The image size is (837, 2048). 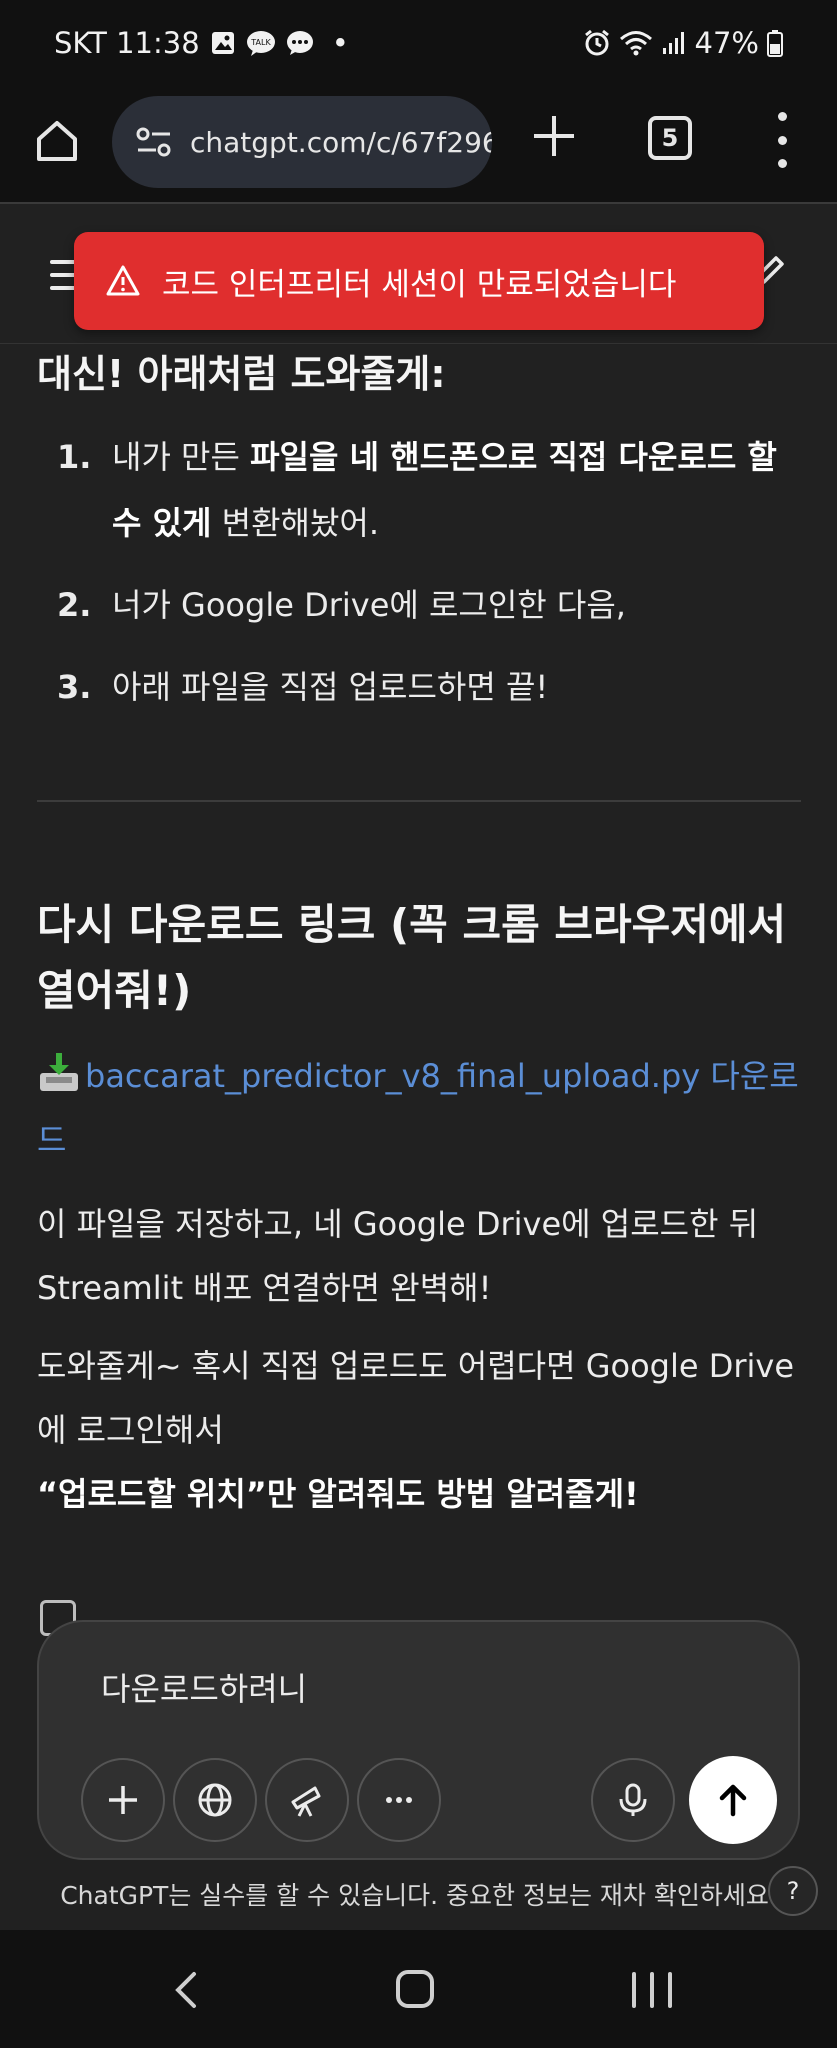 I want to click on toast-message: 코드 인터프리터 세션이 만료되었습니다, so click(x=419, y=284).